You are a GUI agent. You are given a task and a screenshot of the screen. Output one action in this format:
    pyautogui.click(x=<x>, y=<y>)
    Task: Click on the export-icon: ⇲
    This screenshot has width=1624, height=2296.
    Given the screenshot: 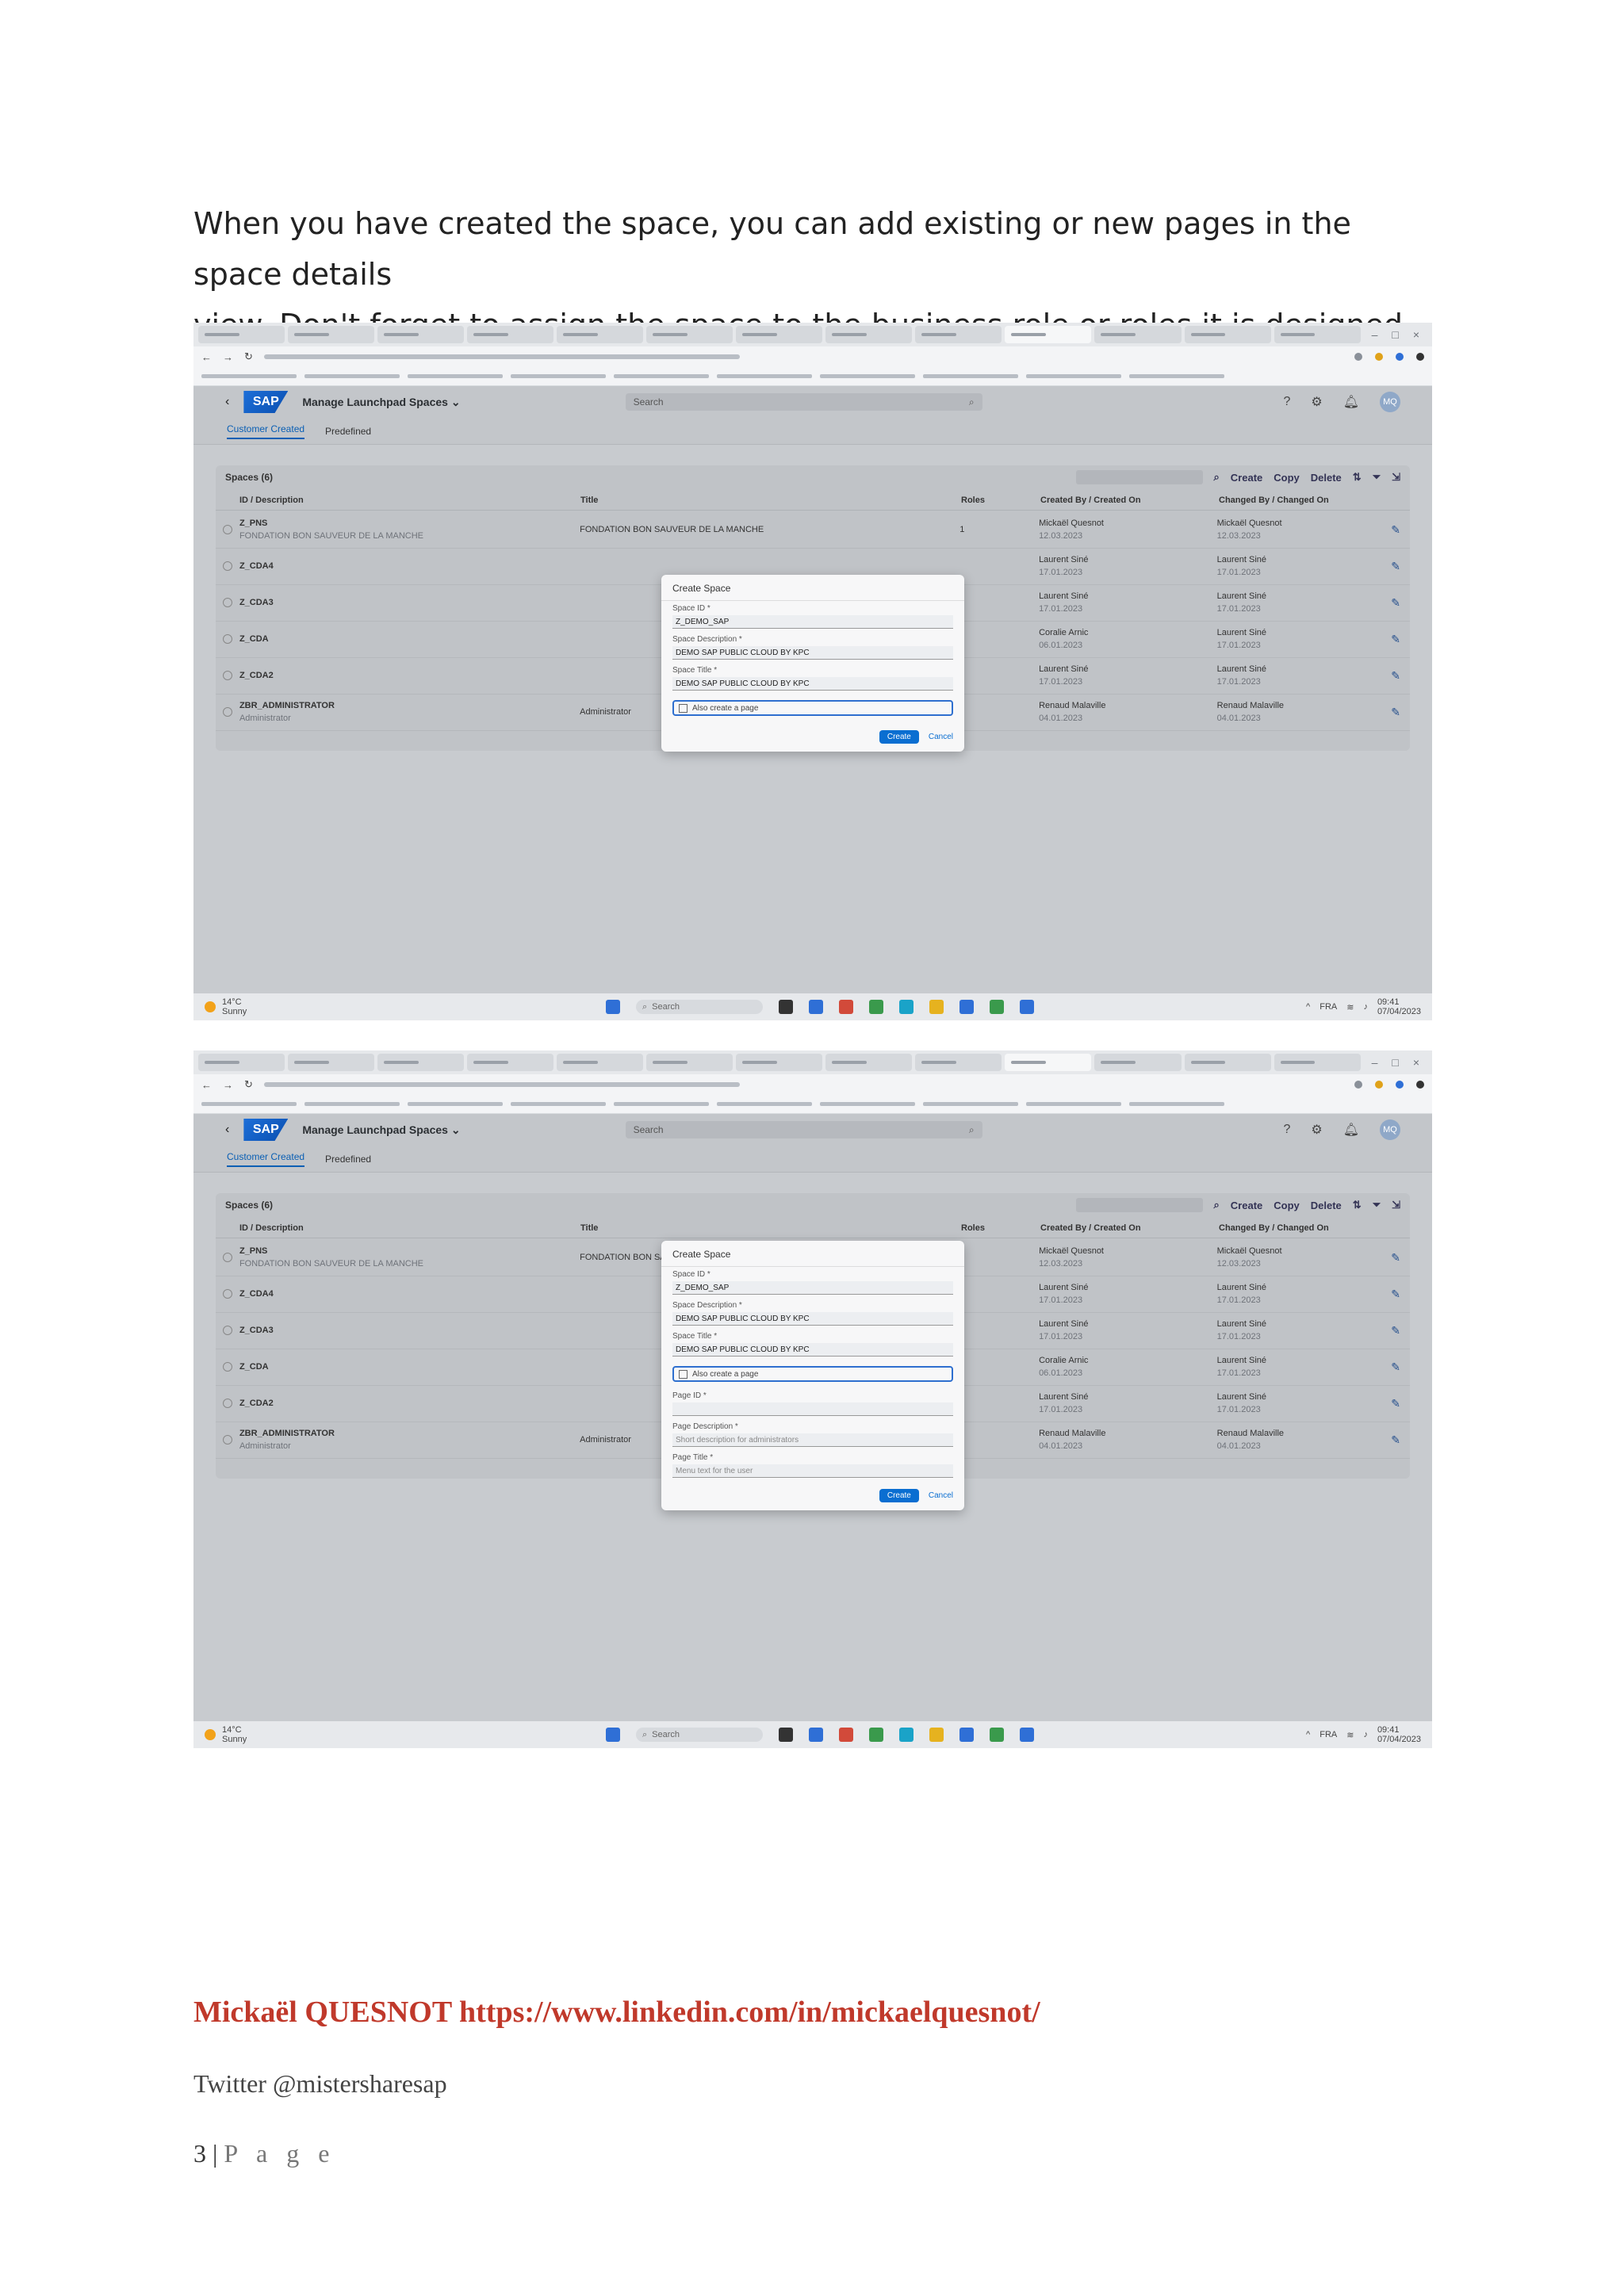 What is the action you would take?
    pyautogui.click(x=1396, y=1205)
    